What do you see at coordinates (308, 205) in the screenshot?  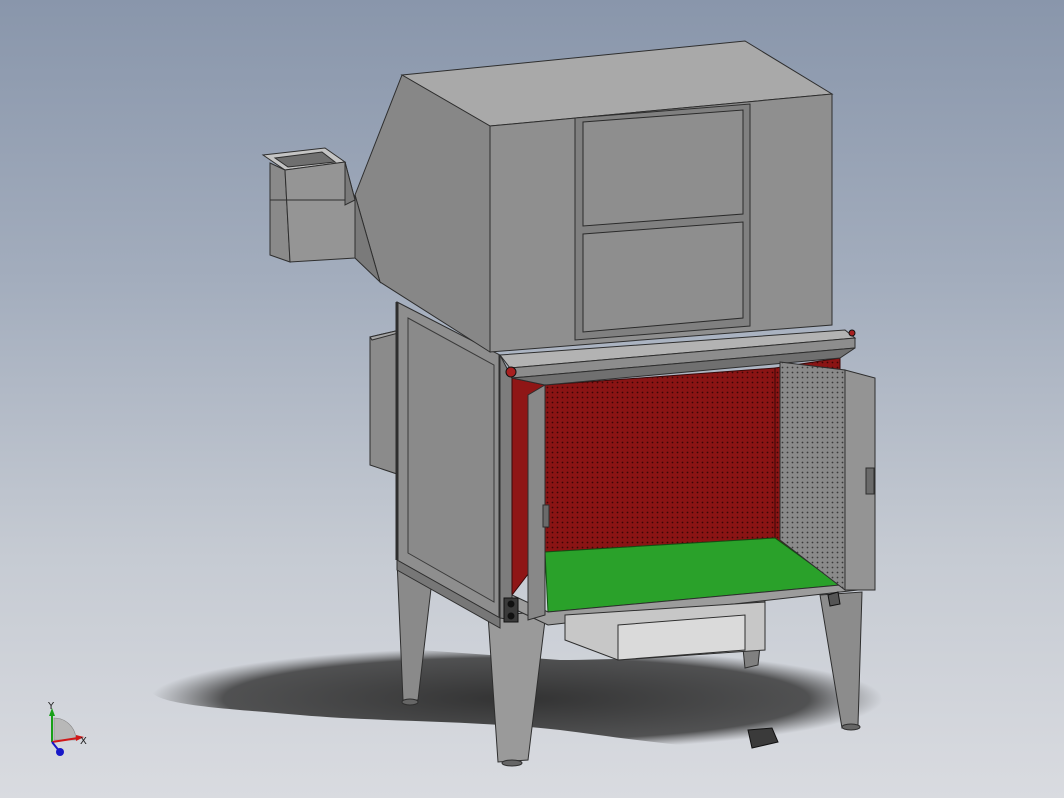 I see `inlet-duct` at bounding box center [308, 205].